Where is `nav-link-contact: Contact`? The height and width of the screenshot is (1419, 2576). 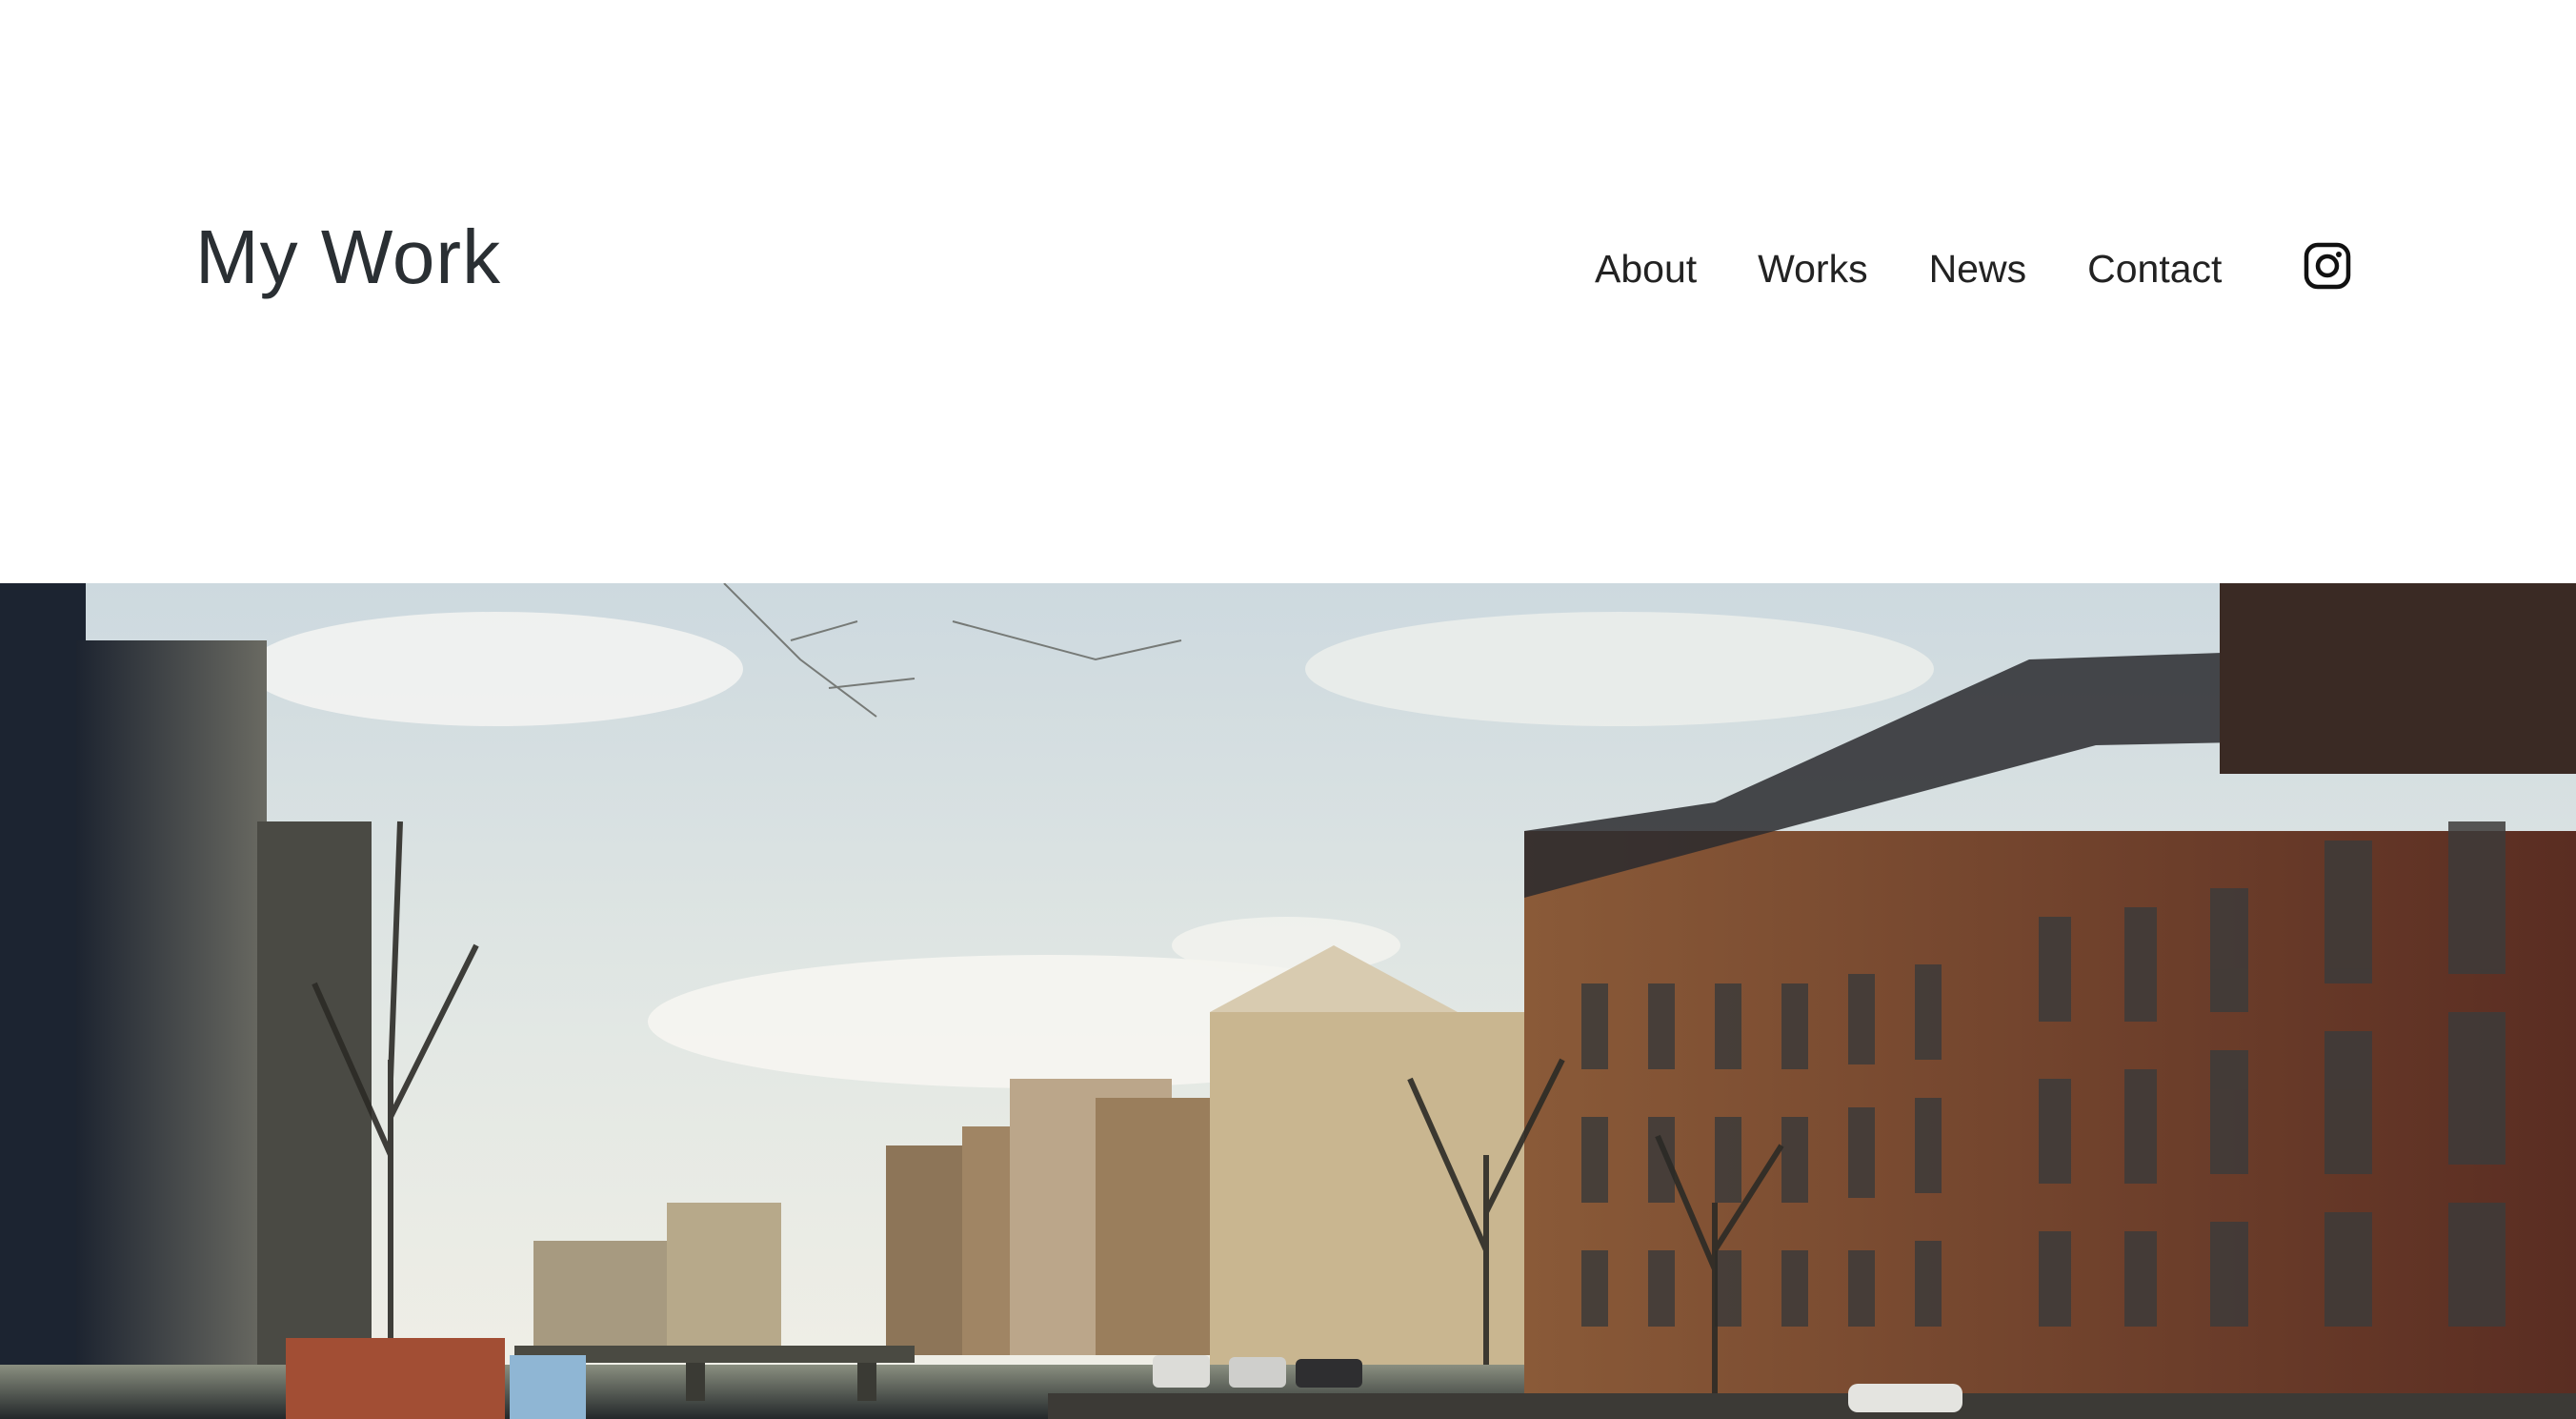 nav-link-contact: Contact is located at coordinates (2155, 269).